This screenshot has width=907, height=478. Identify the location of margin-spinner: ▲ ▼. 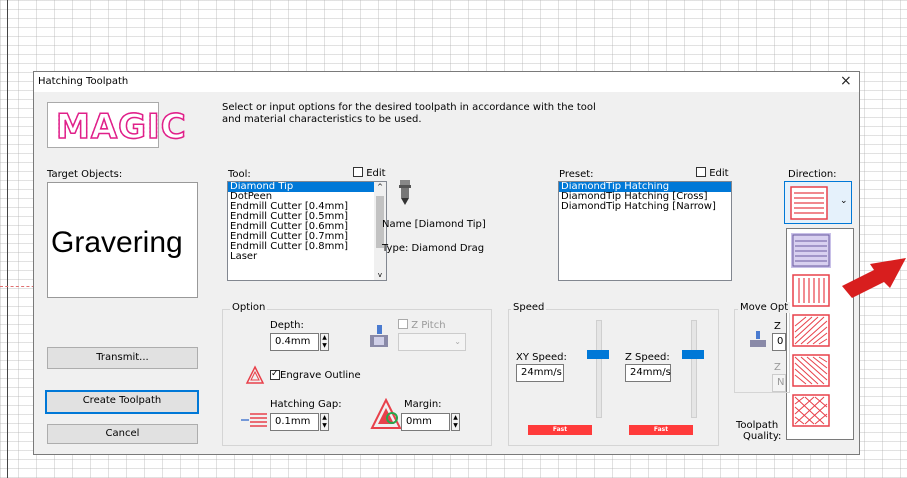
(455, 422).